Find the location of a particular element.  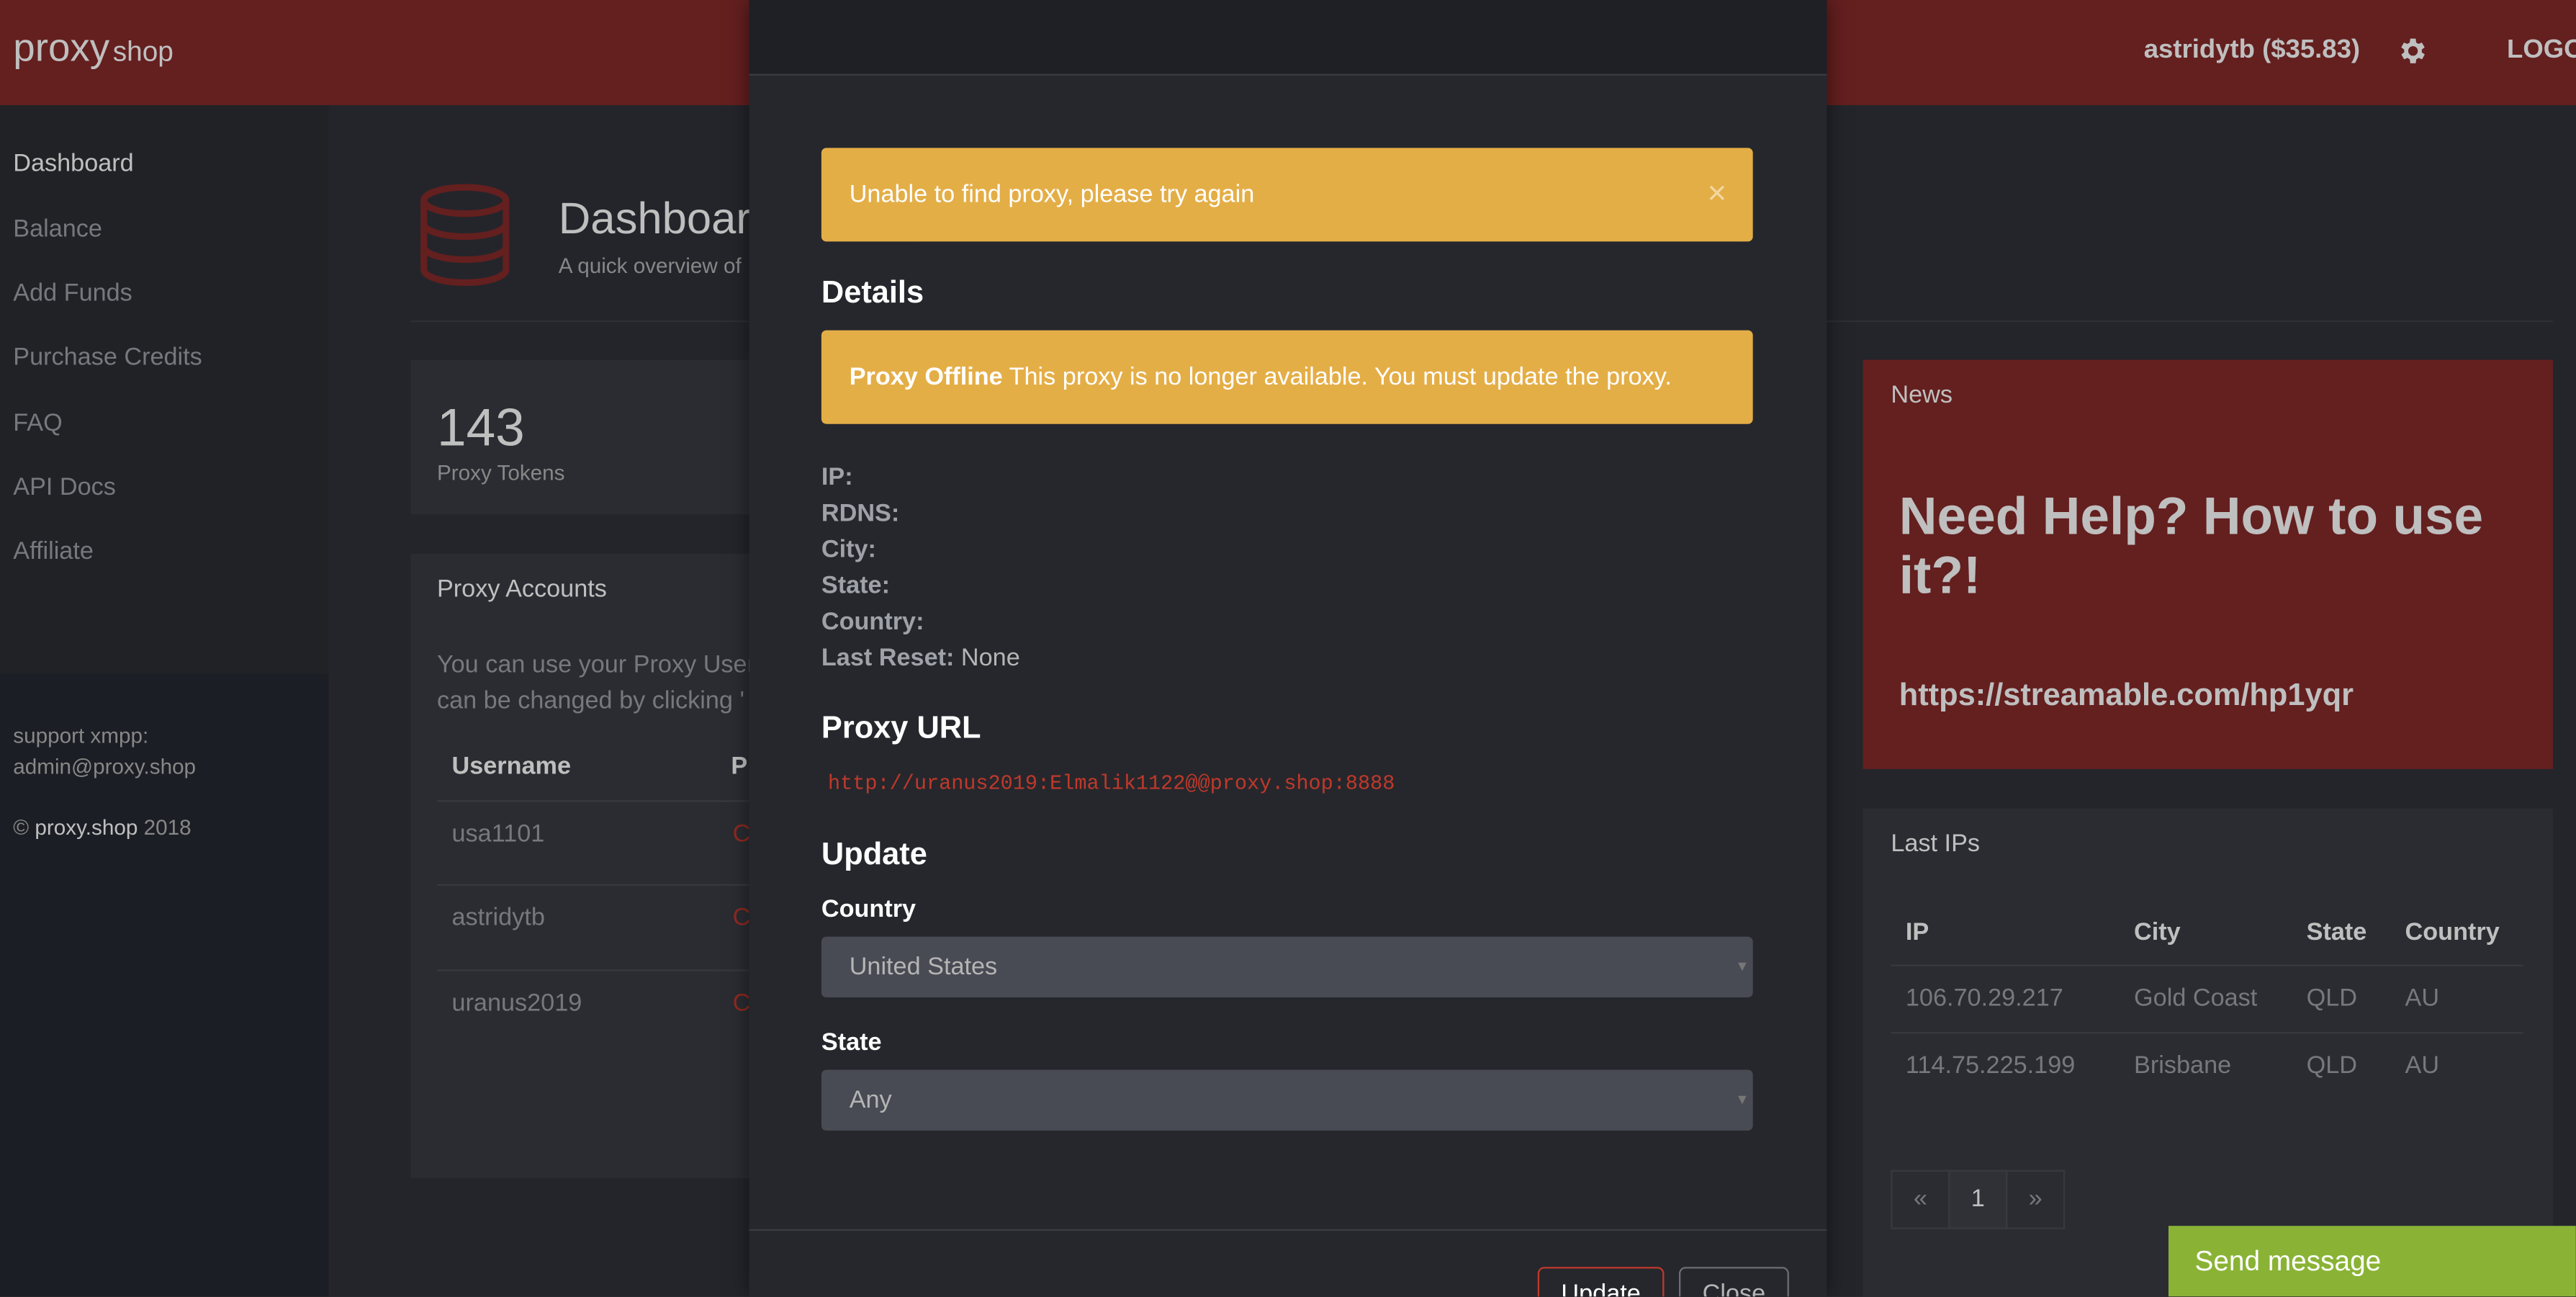

country-select-value: United States is located at coordinates (923, 968).